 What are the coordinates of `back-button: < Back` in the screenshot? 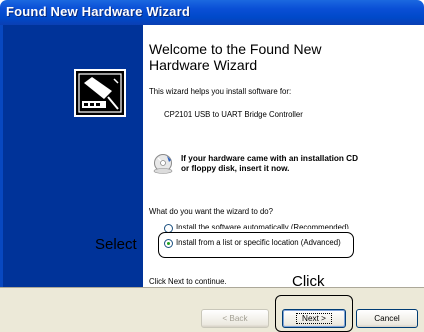 It's located at (235, 318).